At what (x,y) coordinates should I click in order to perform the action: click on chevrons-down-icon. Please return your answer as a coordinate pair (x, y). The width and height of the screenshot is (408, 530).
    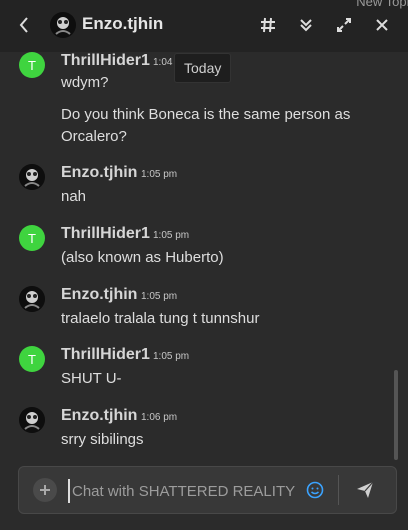
    Looking at the image, I should click on (306, 25).